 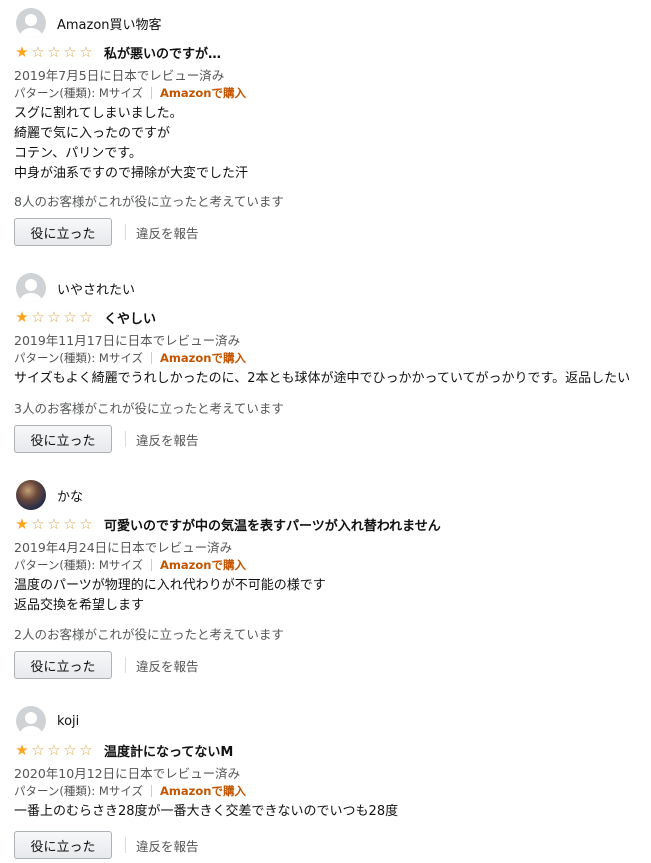 I want to click on review-title: 可愛いのですが中の気温を表すパーツが入れ替われません, so click(x=272, y=524).